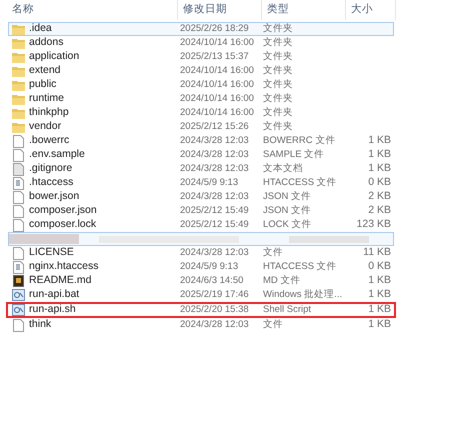  I want to click on file-name: bower.json, so click(54, 196).